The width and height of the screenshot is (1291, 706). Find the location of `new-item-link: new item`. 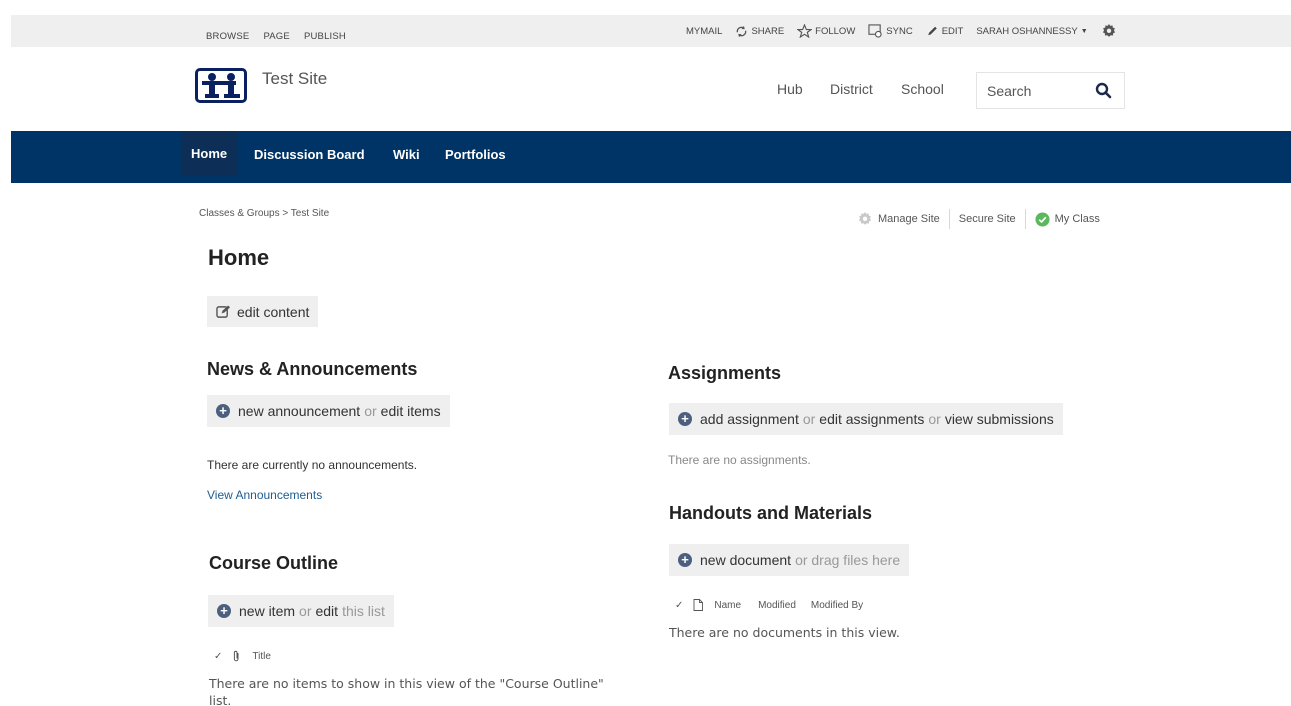

new-item-link: new item is located at coordinates (267, 611).